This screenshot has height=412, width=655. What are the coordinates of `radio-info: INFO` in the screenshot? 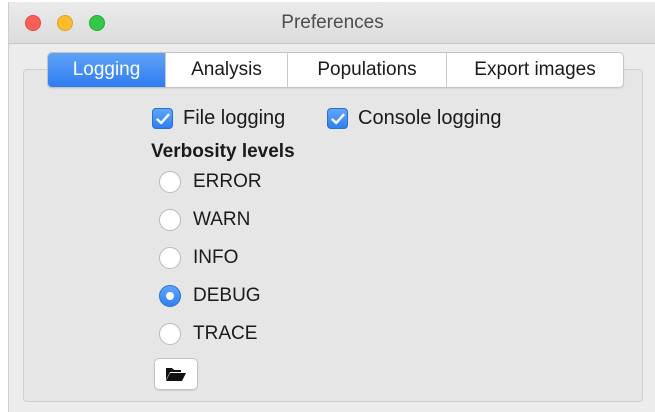 It's located at (198, 258).